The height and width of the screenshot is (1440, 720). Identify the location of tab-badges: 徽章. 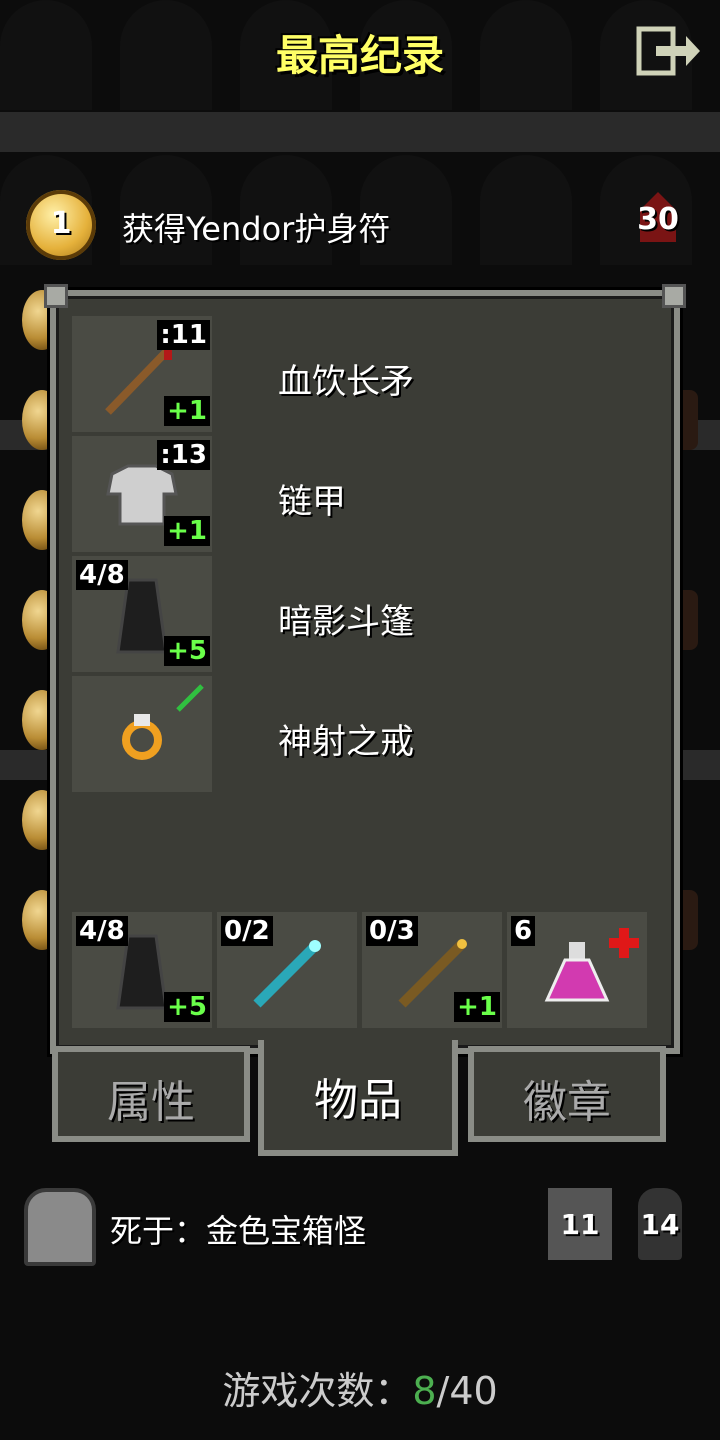
(567, 1094).